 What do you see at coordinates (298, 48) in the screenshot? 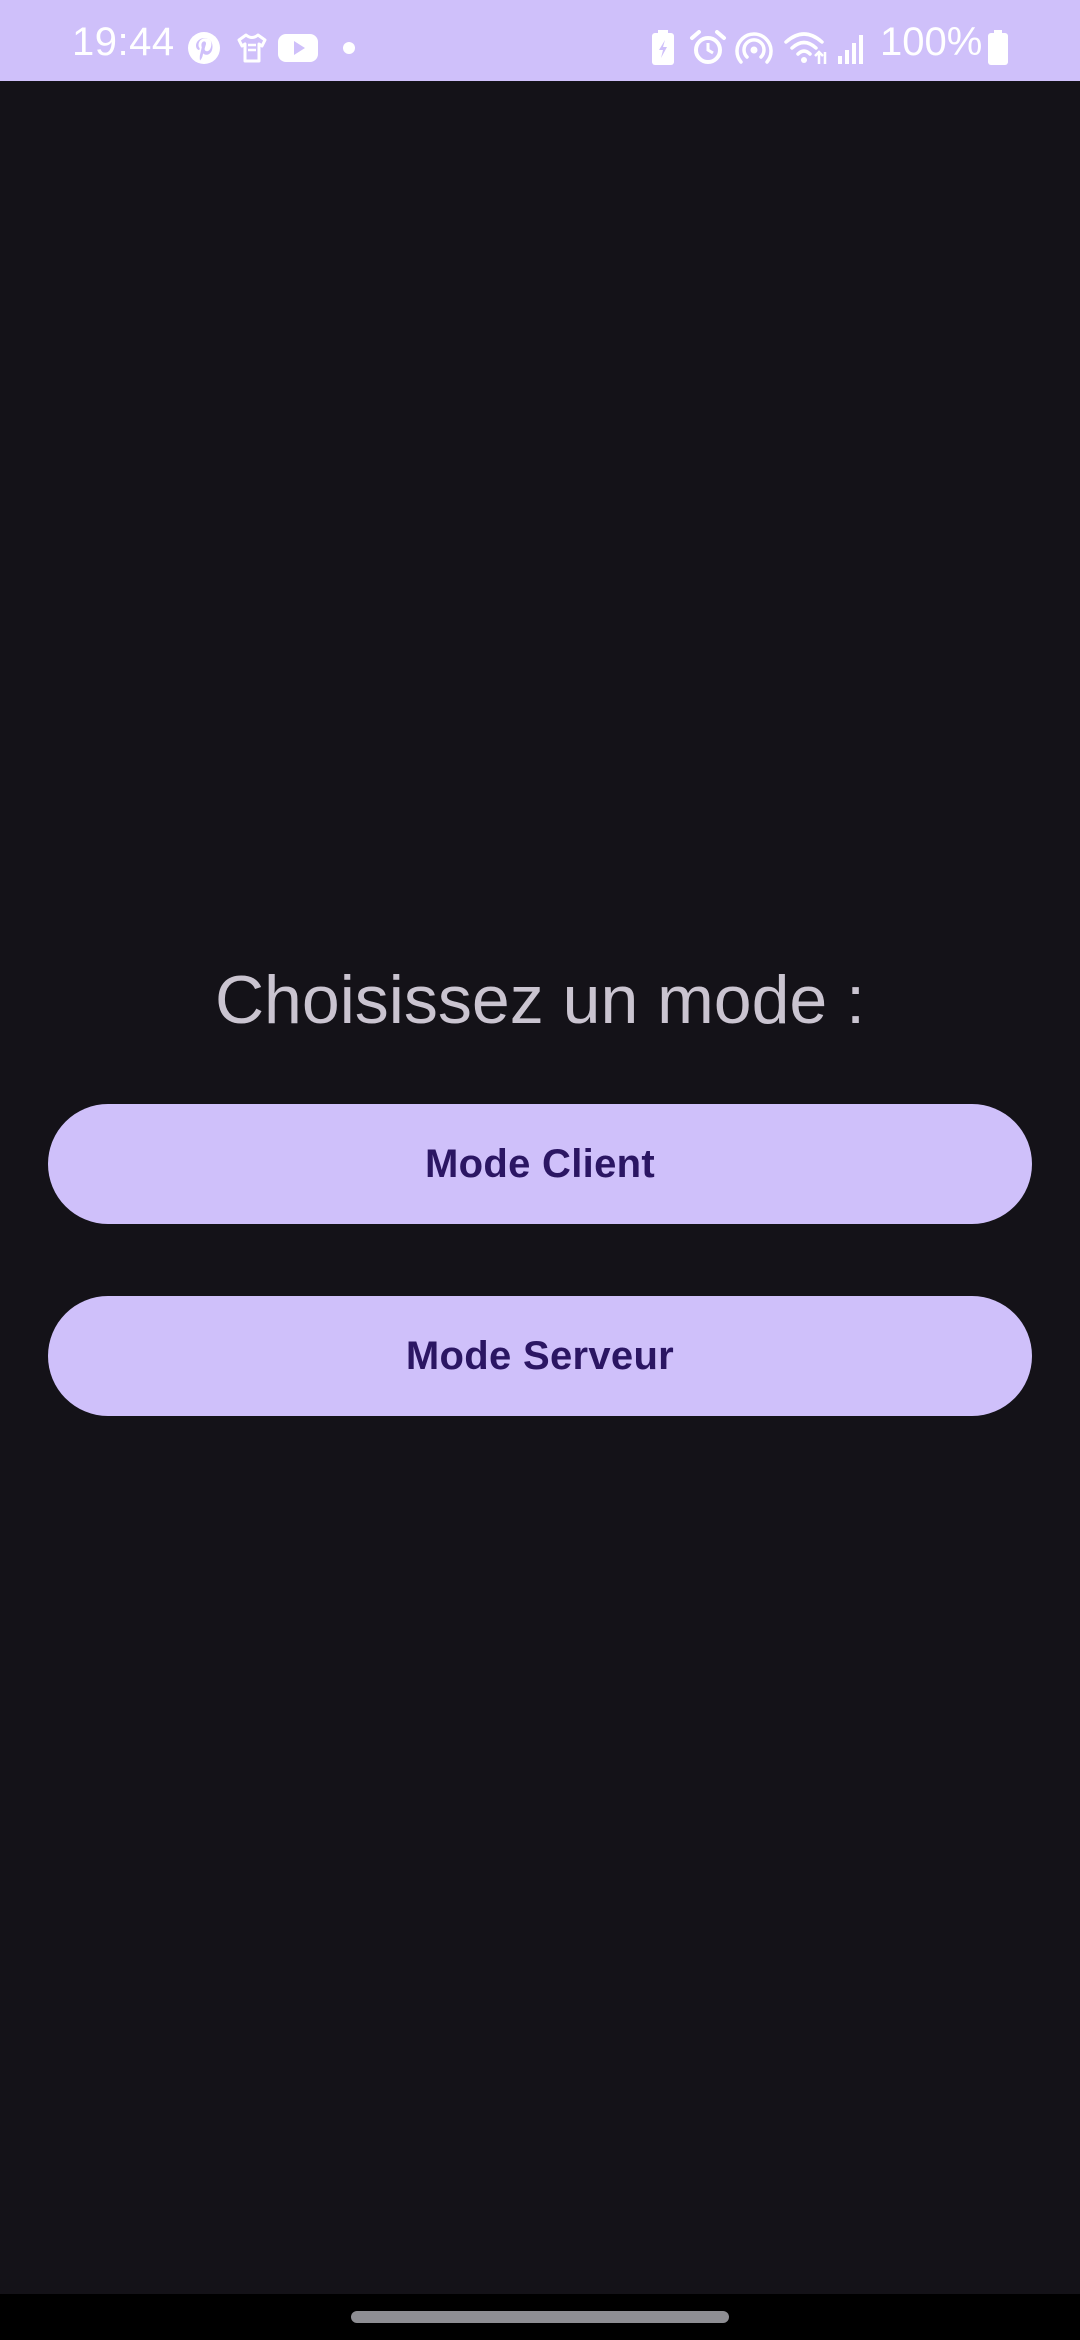
I see `youtube-icon` at bounding box center [298, 48].